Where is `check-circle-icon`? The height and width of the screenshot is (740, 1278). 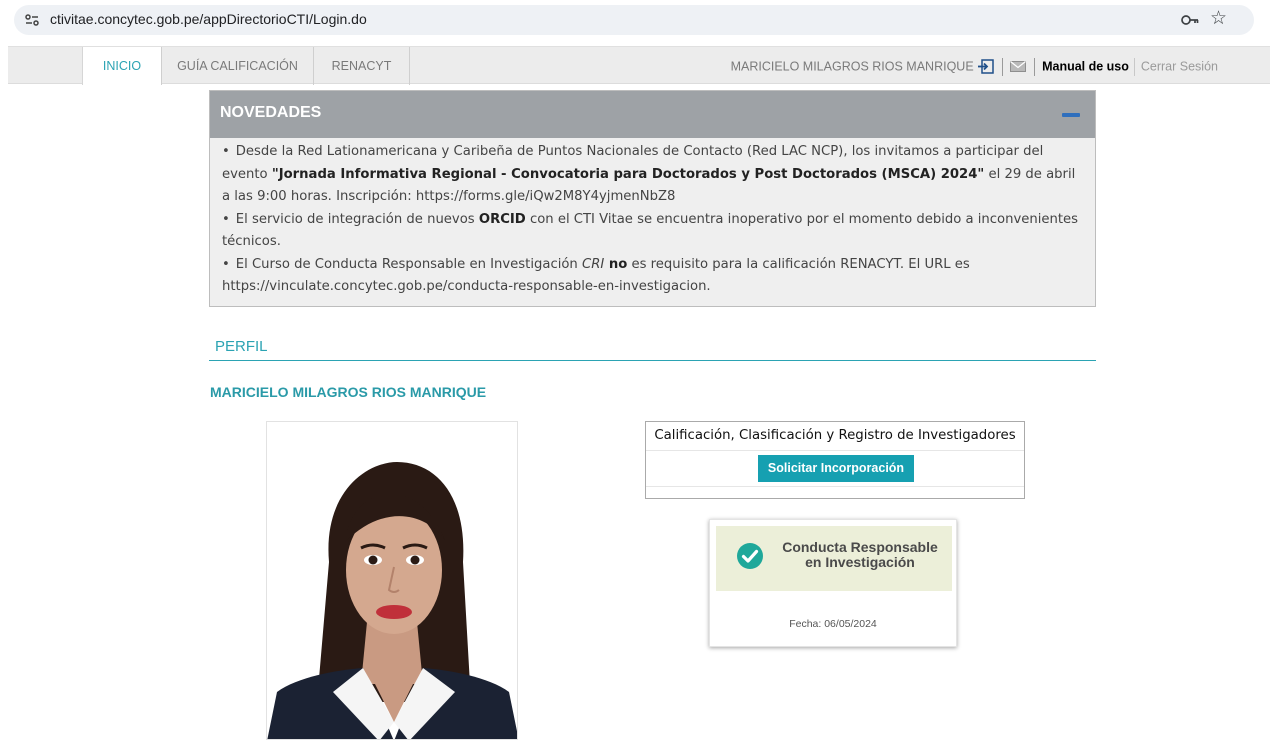 check-circle-icon is located at coordinates (750, 556).